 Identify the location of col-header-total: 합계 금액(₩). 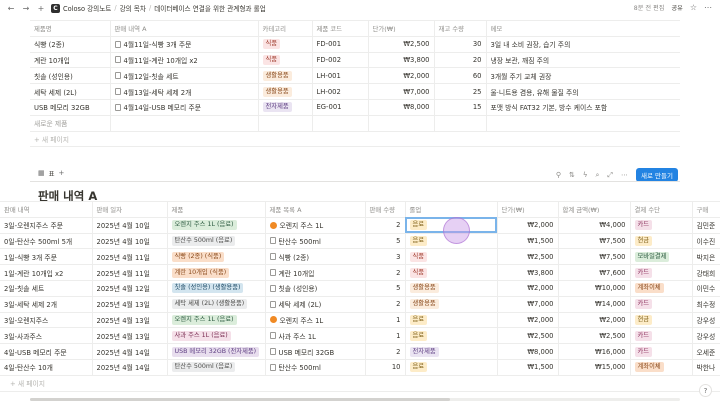
(594, 209).